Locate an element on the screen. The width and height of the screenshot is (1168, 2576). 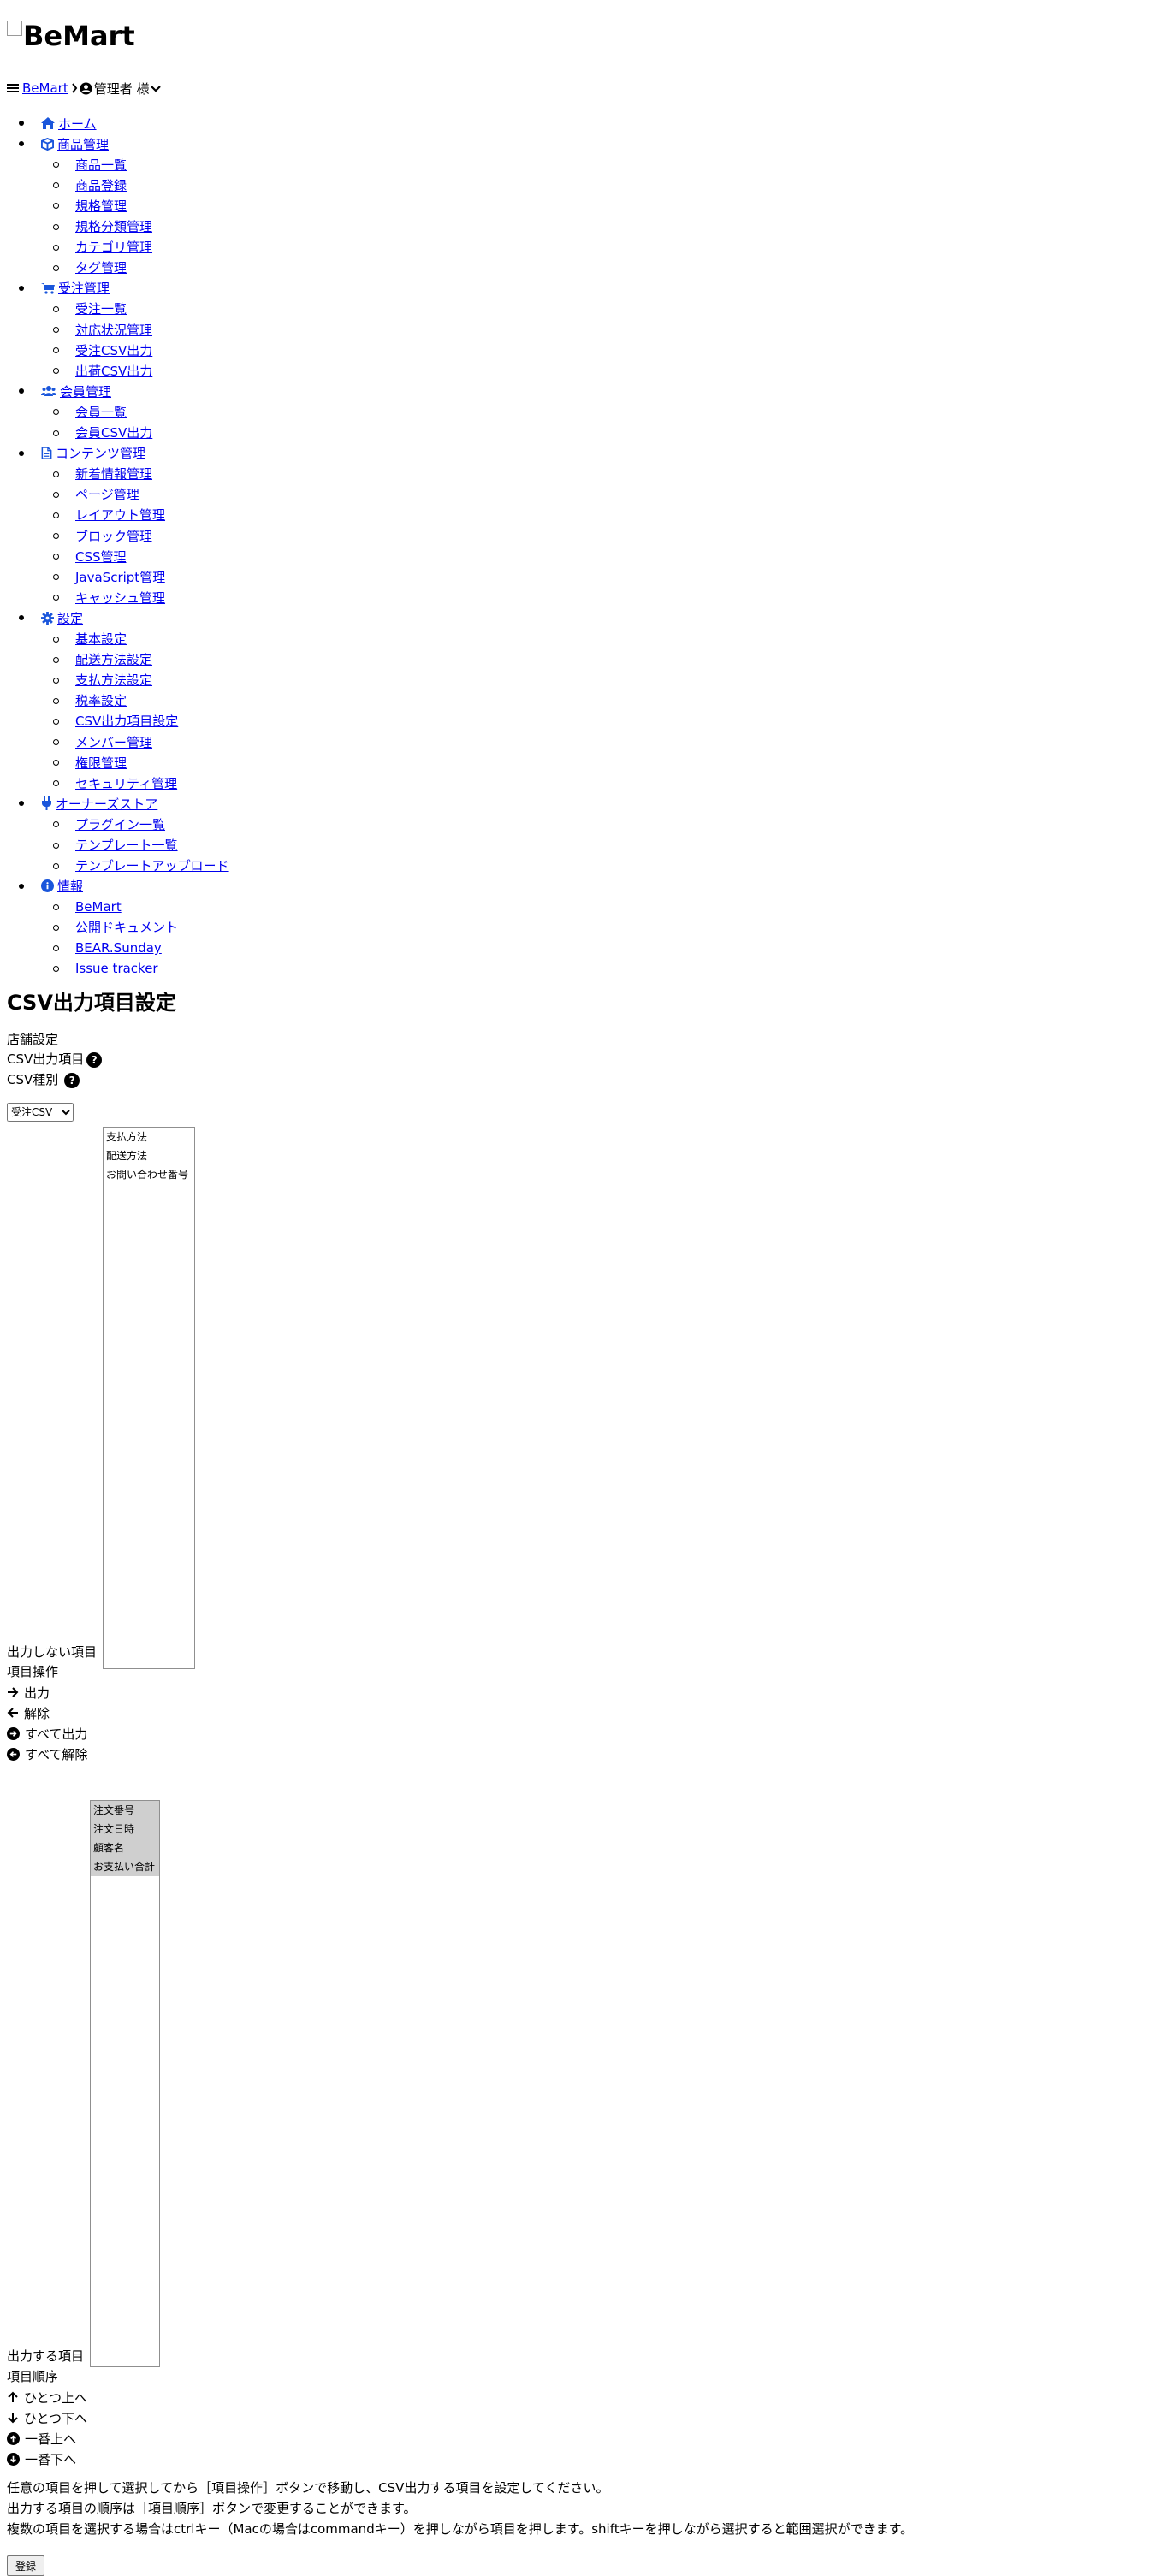
operation-button-1: 解除 is located at coordinates (28, 1712).